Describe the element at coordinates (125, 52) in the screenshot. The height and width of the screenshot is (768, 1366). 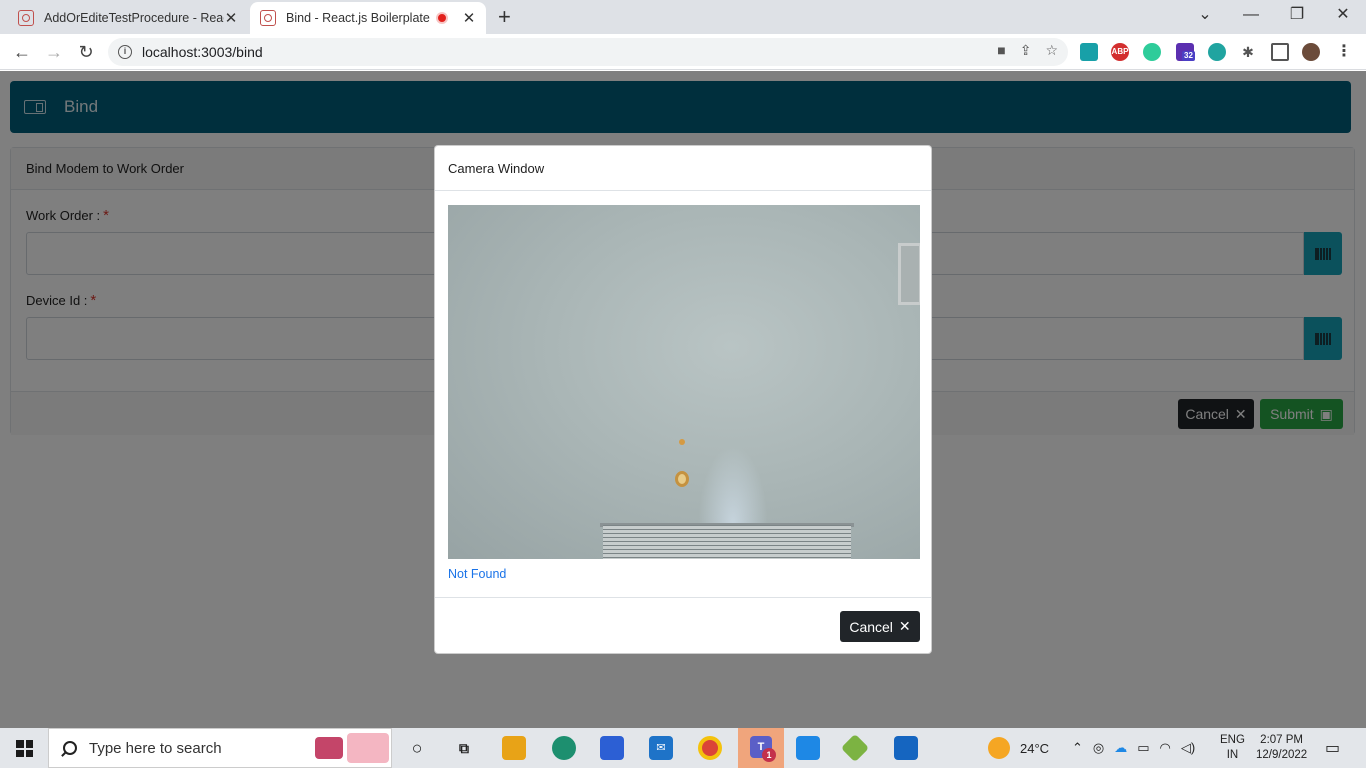
I see `site-info-icon: i` at that location.